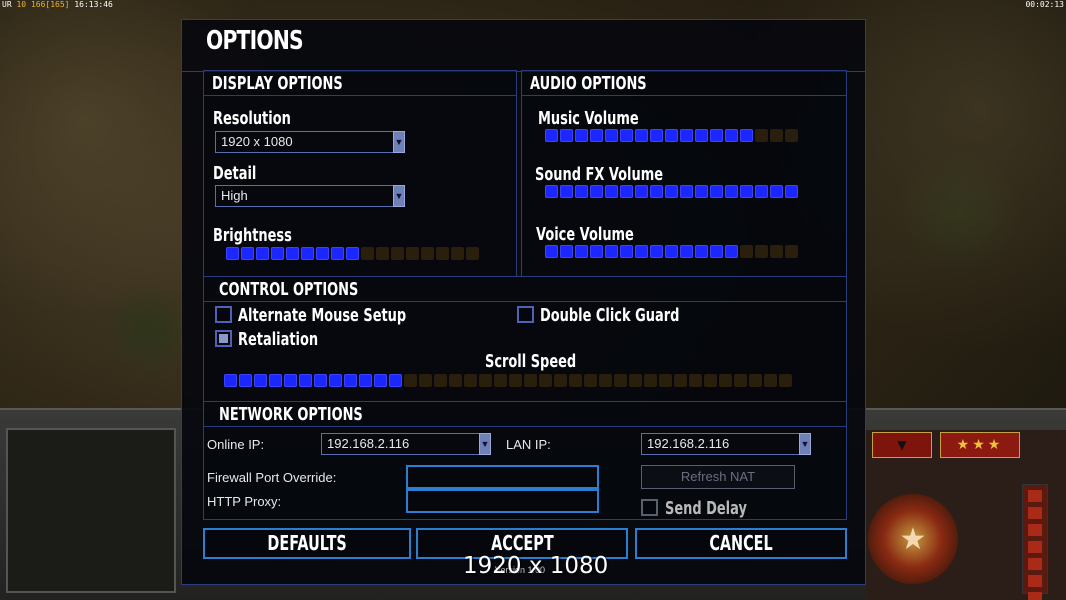  What do you see at coordinates (223, 338) in the screenshot?
I see `retaliation-checkbox` at bounding box center [223, 338].